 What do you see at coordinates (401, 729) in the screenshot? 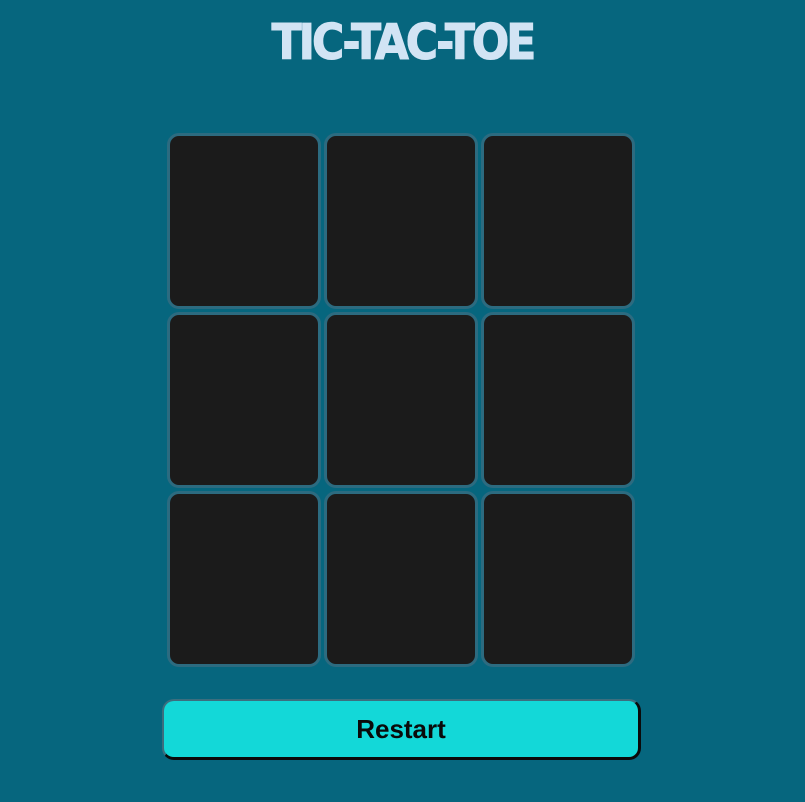
I see `restart-button: Restart` at bounding box center [401, 729].